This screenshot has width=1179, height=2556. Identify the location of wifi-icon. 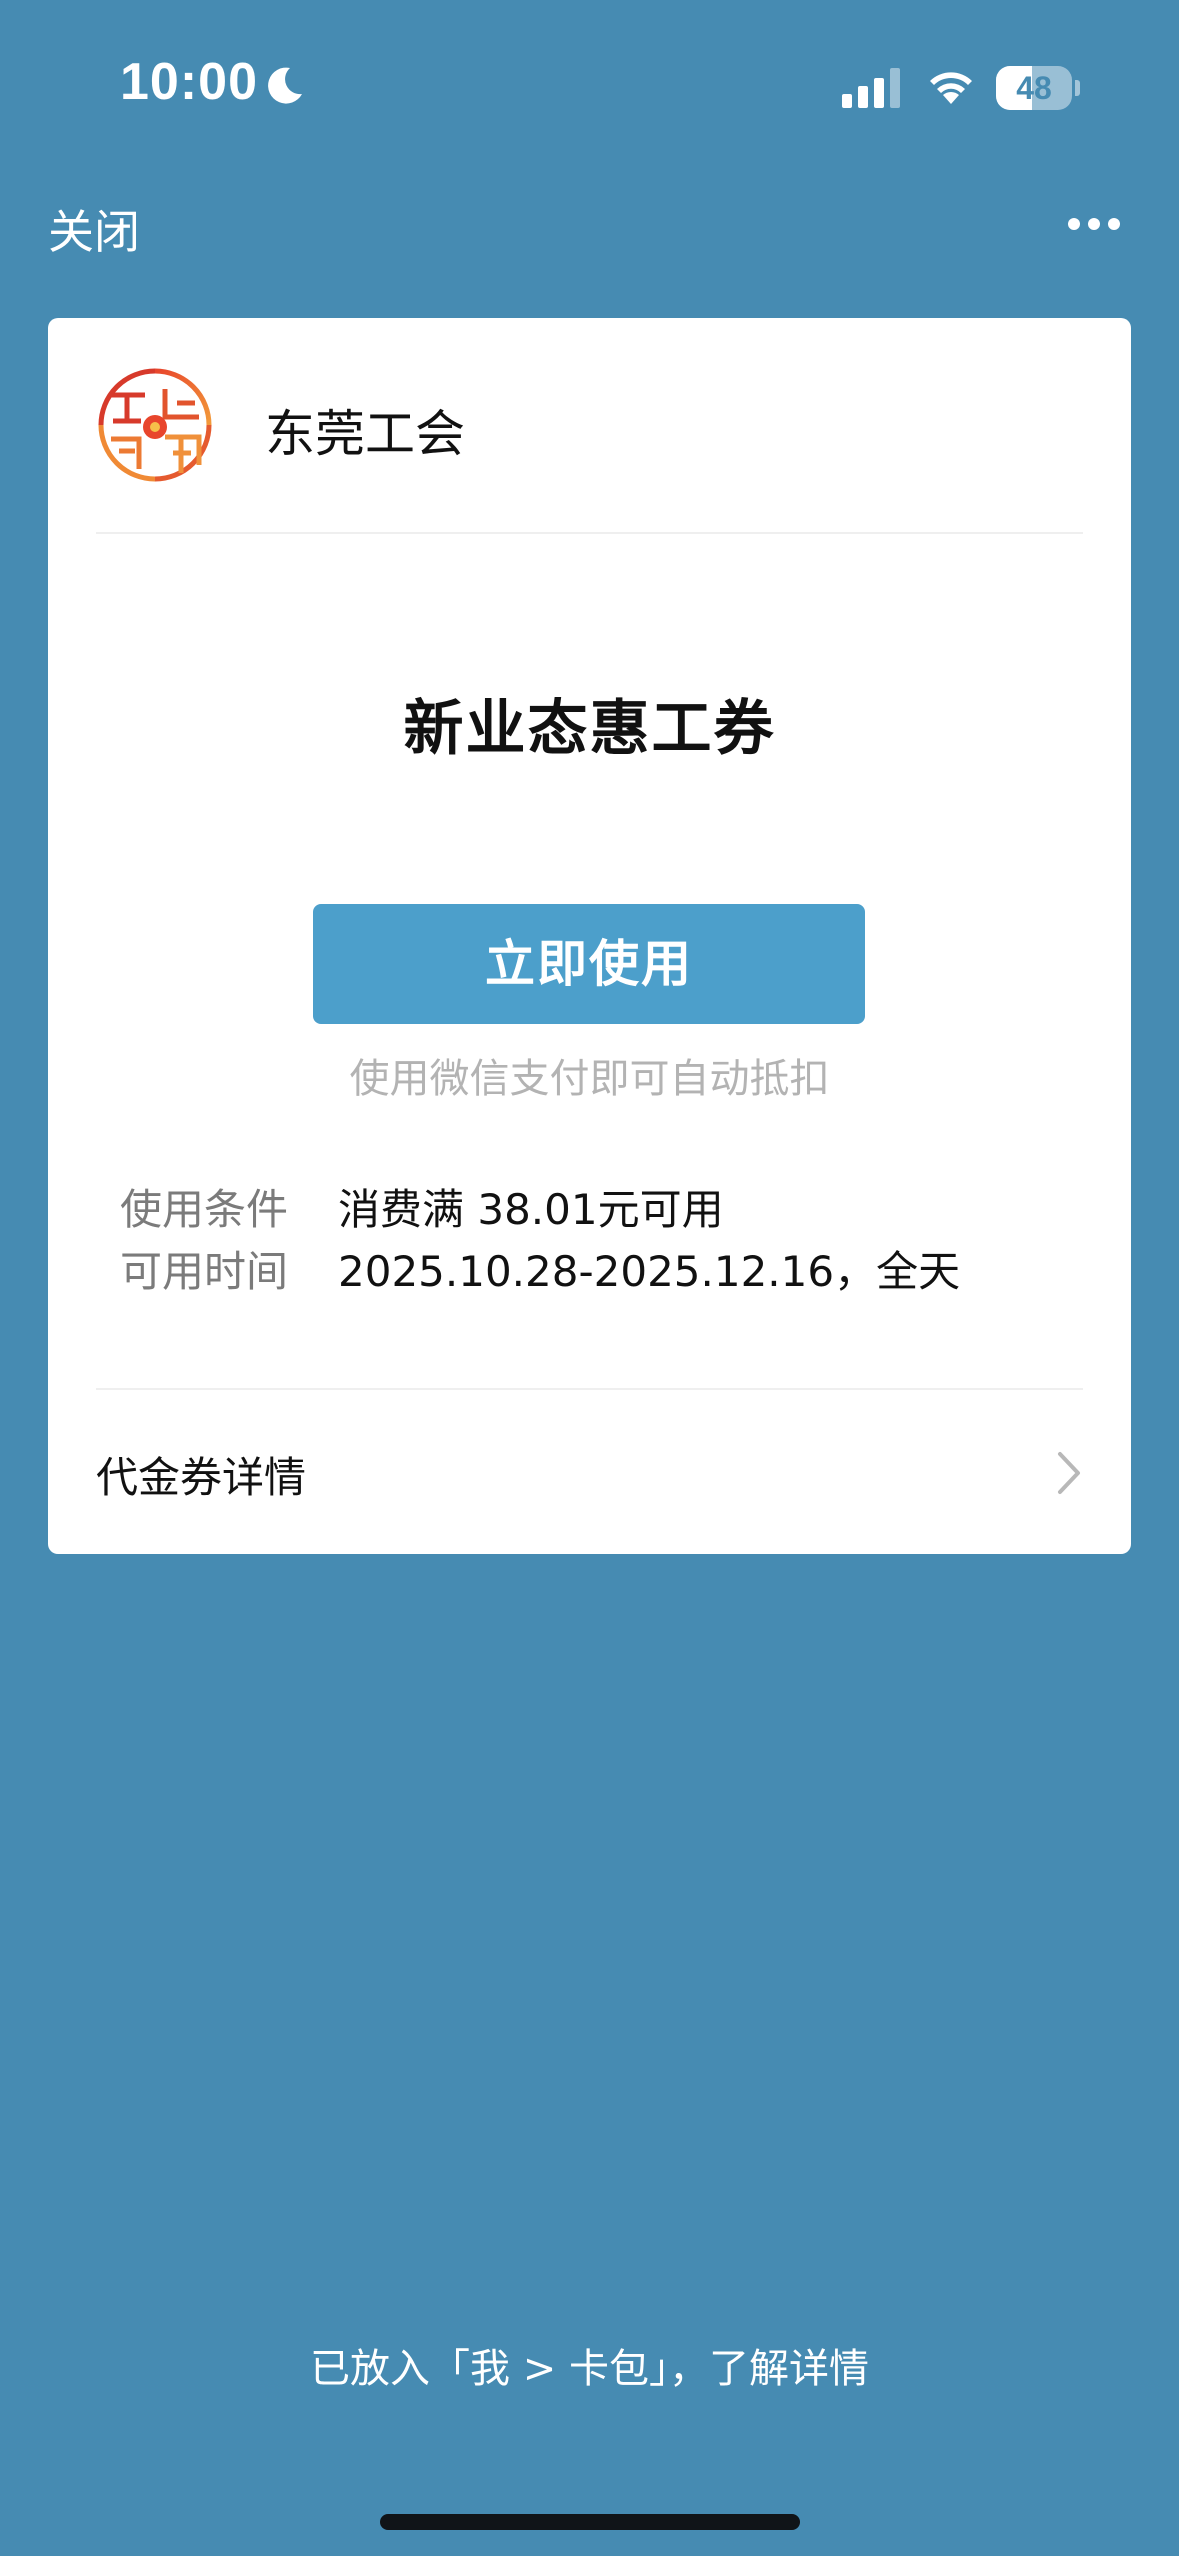
(951, 88).